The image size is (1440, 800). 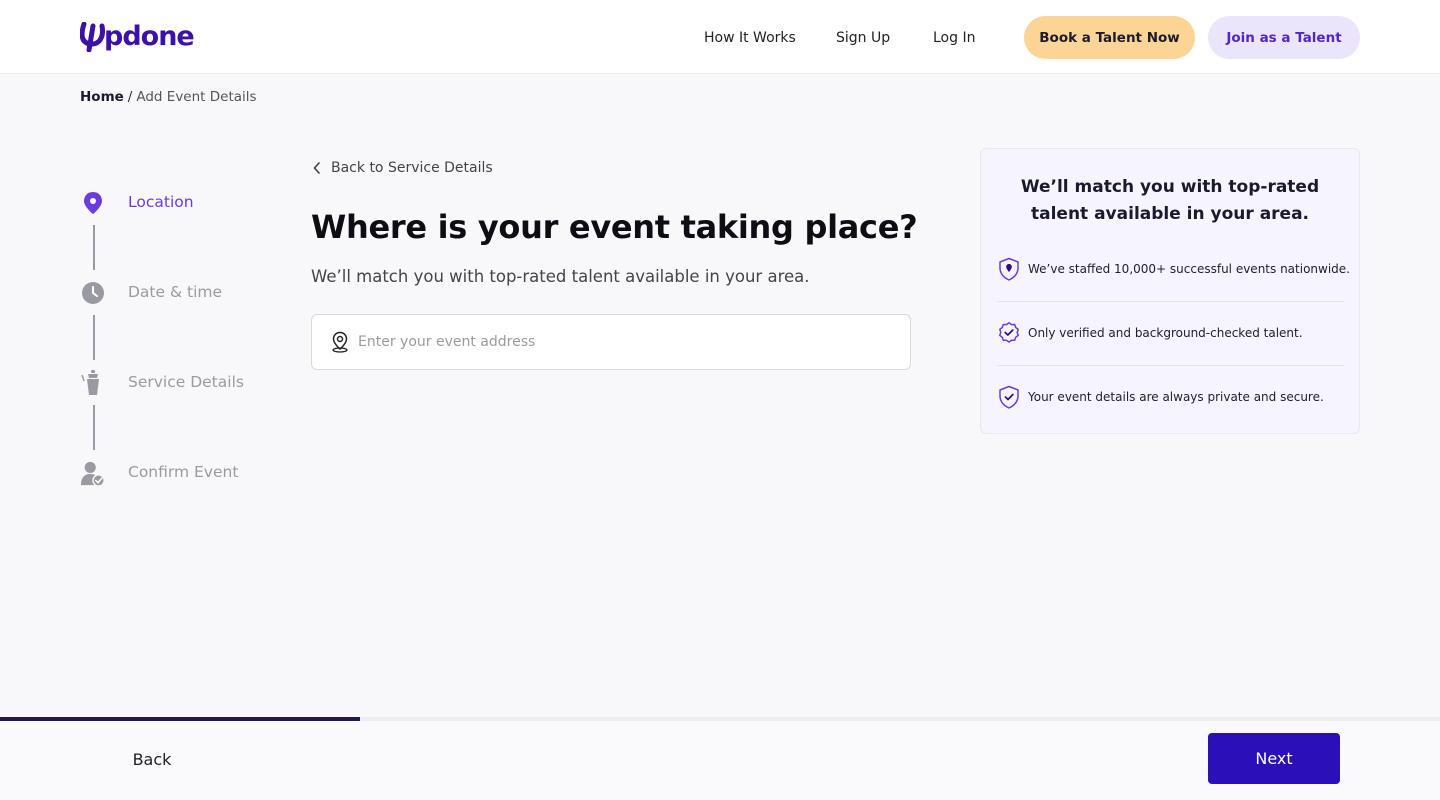 I want to click on map-pin-icon, so click(x=93, y=203).